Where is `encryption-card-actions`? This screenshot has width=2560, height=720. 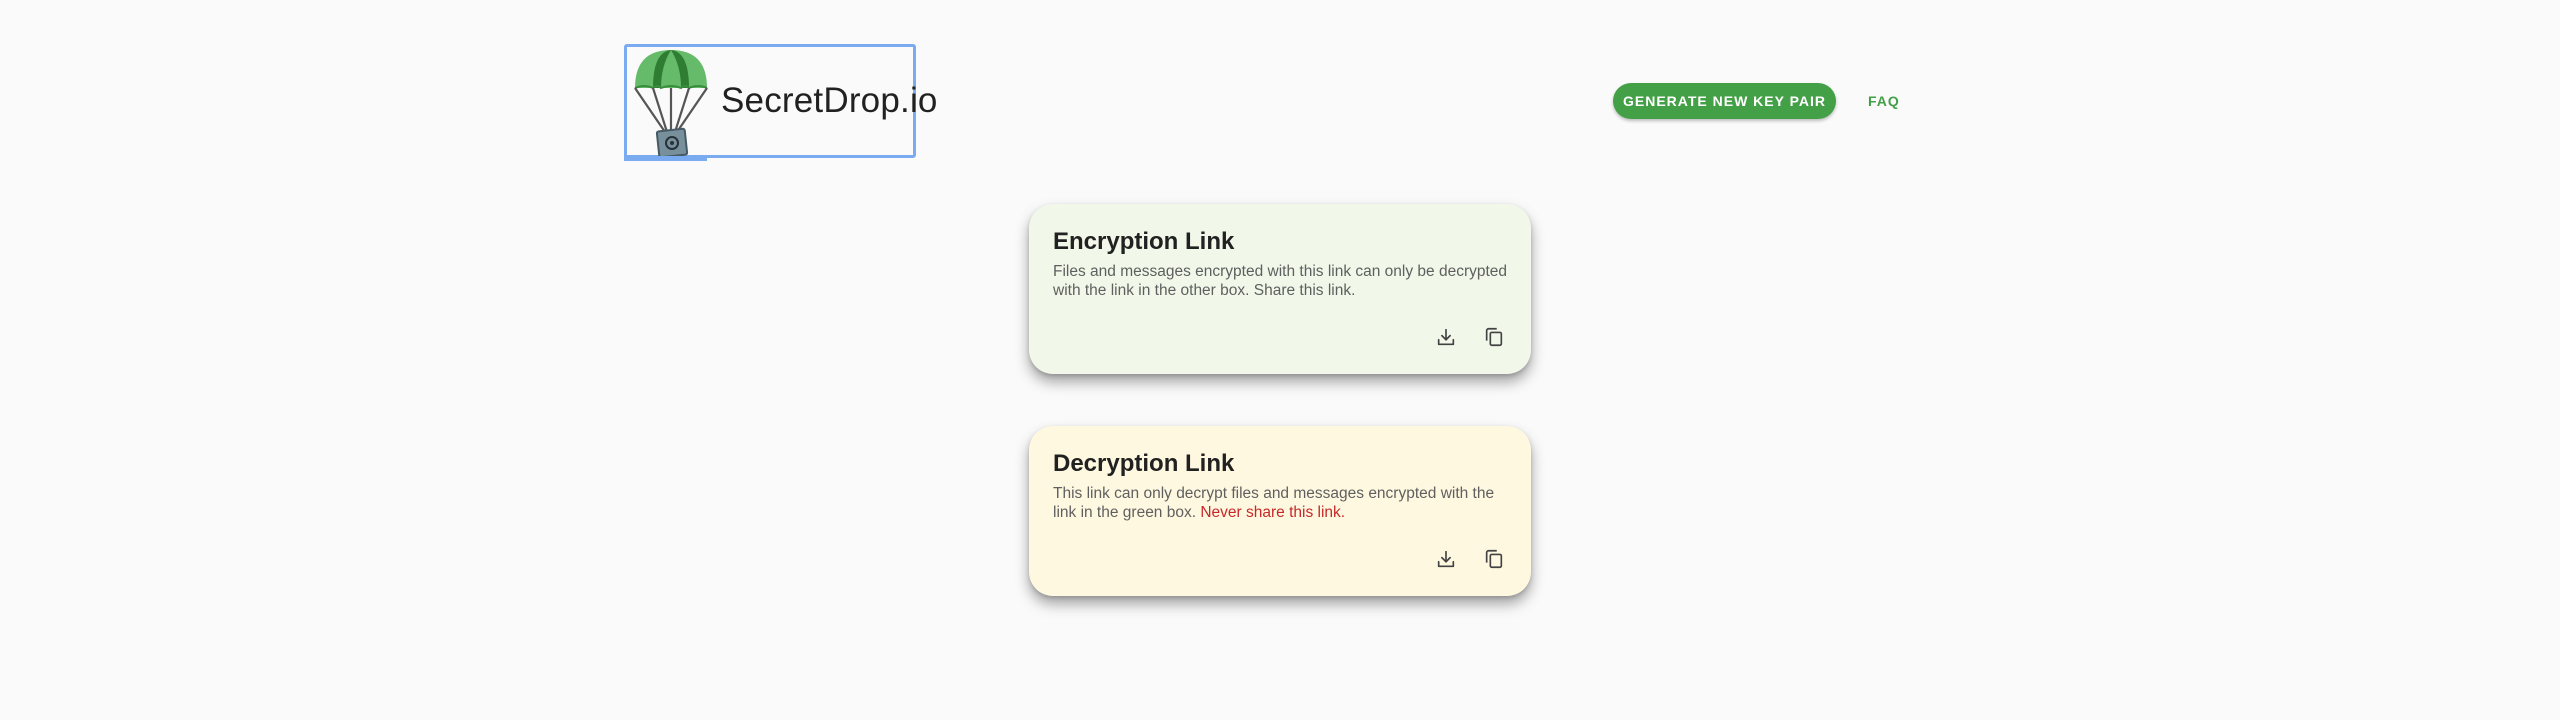
encryption-card-actions is located at coordinates (1470, 337).